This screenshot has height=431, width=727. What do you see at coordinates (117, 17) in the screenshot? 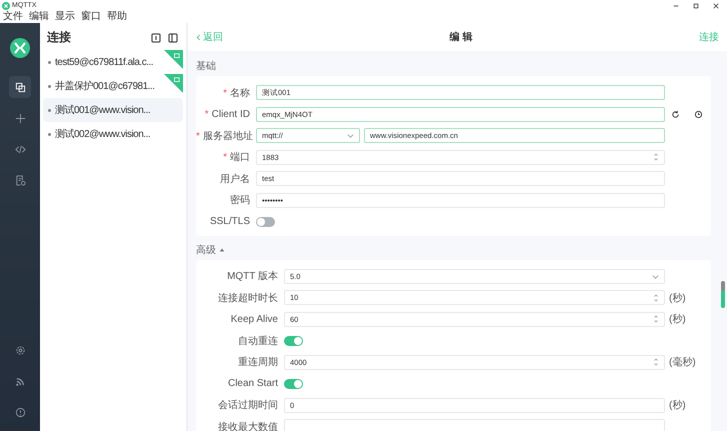
I see `menu-item: 帮助` at bounding box center [117, 17].